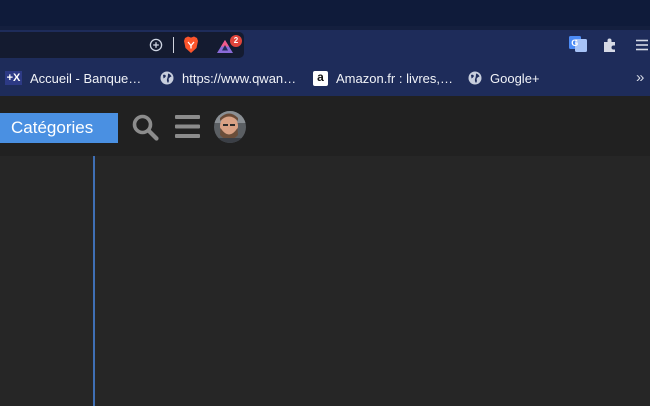 The width and height of the screenshot is (650, 406). Describe the element at coordinates (610, 45) in the screenshot. I see `extensions-puzzle-icon` at that location.